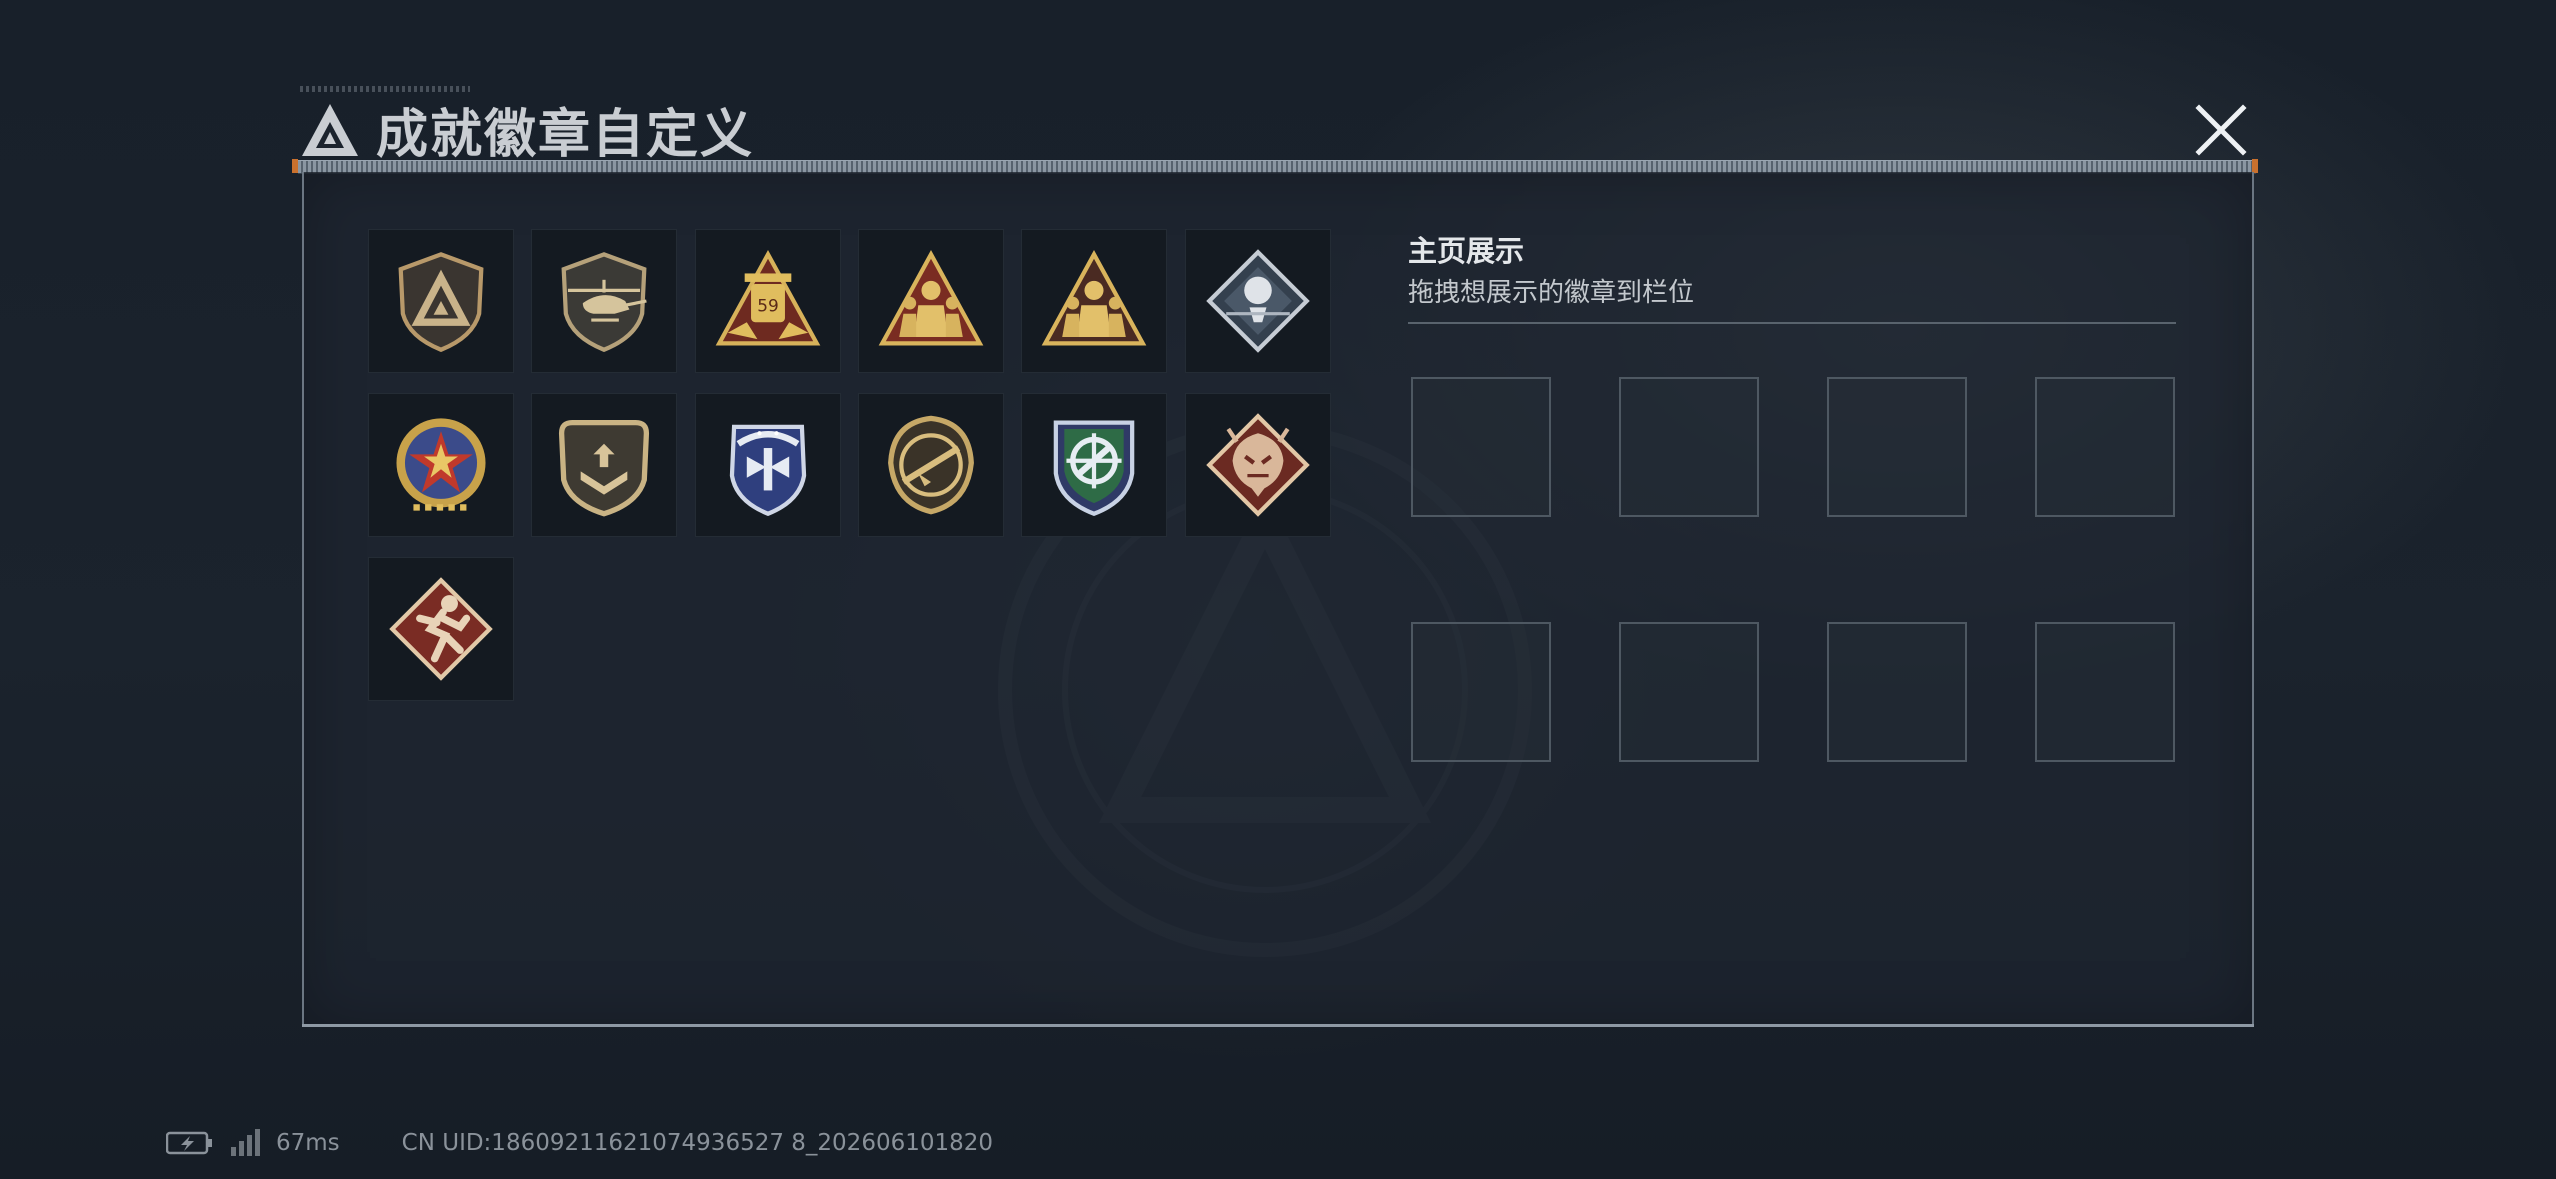 The image size is (2556, 1179). What do you see at coordinates (330, 130) in the screenshot?
I see `delta-logo-icon` at bounding box center [330, 130].